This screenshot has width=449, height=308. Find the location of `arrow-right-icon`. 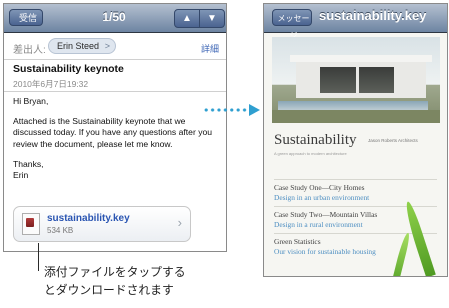

arrow-right-icon is located at coordinates (254, 110).